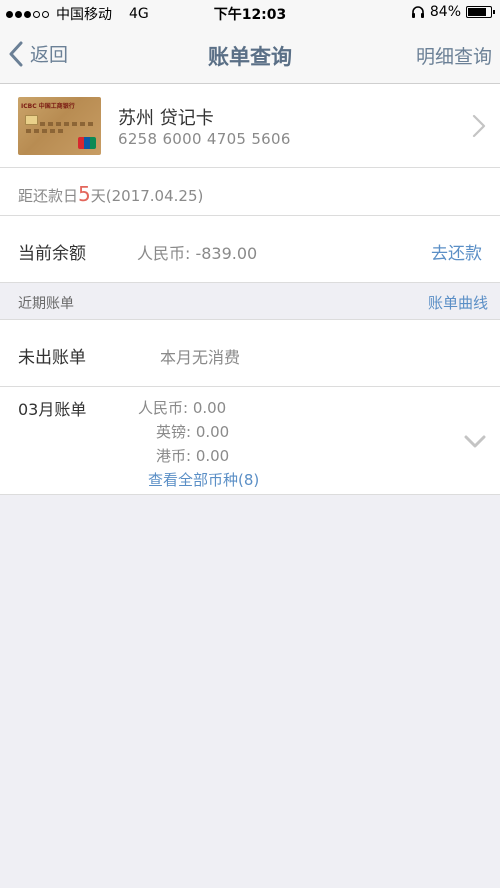 The height and width of the screenshot is (888, 500). I want to click on battery-icon, so click(480, 12).